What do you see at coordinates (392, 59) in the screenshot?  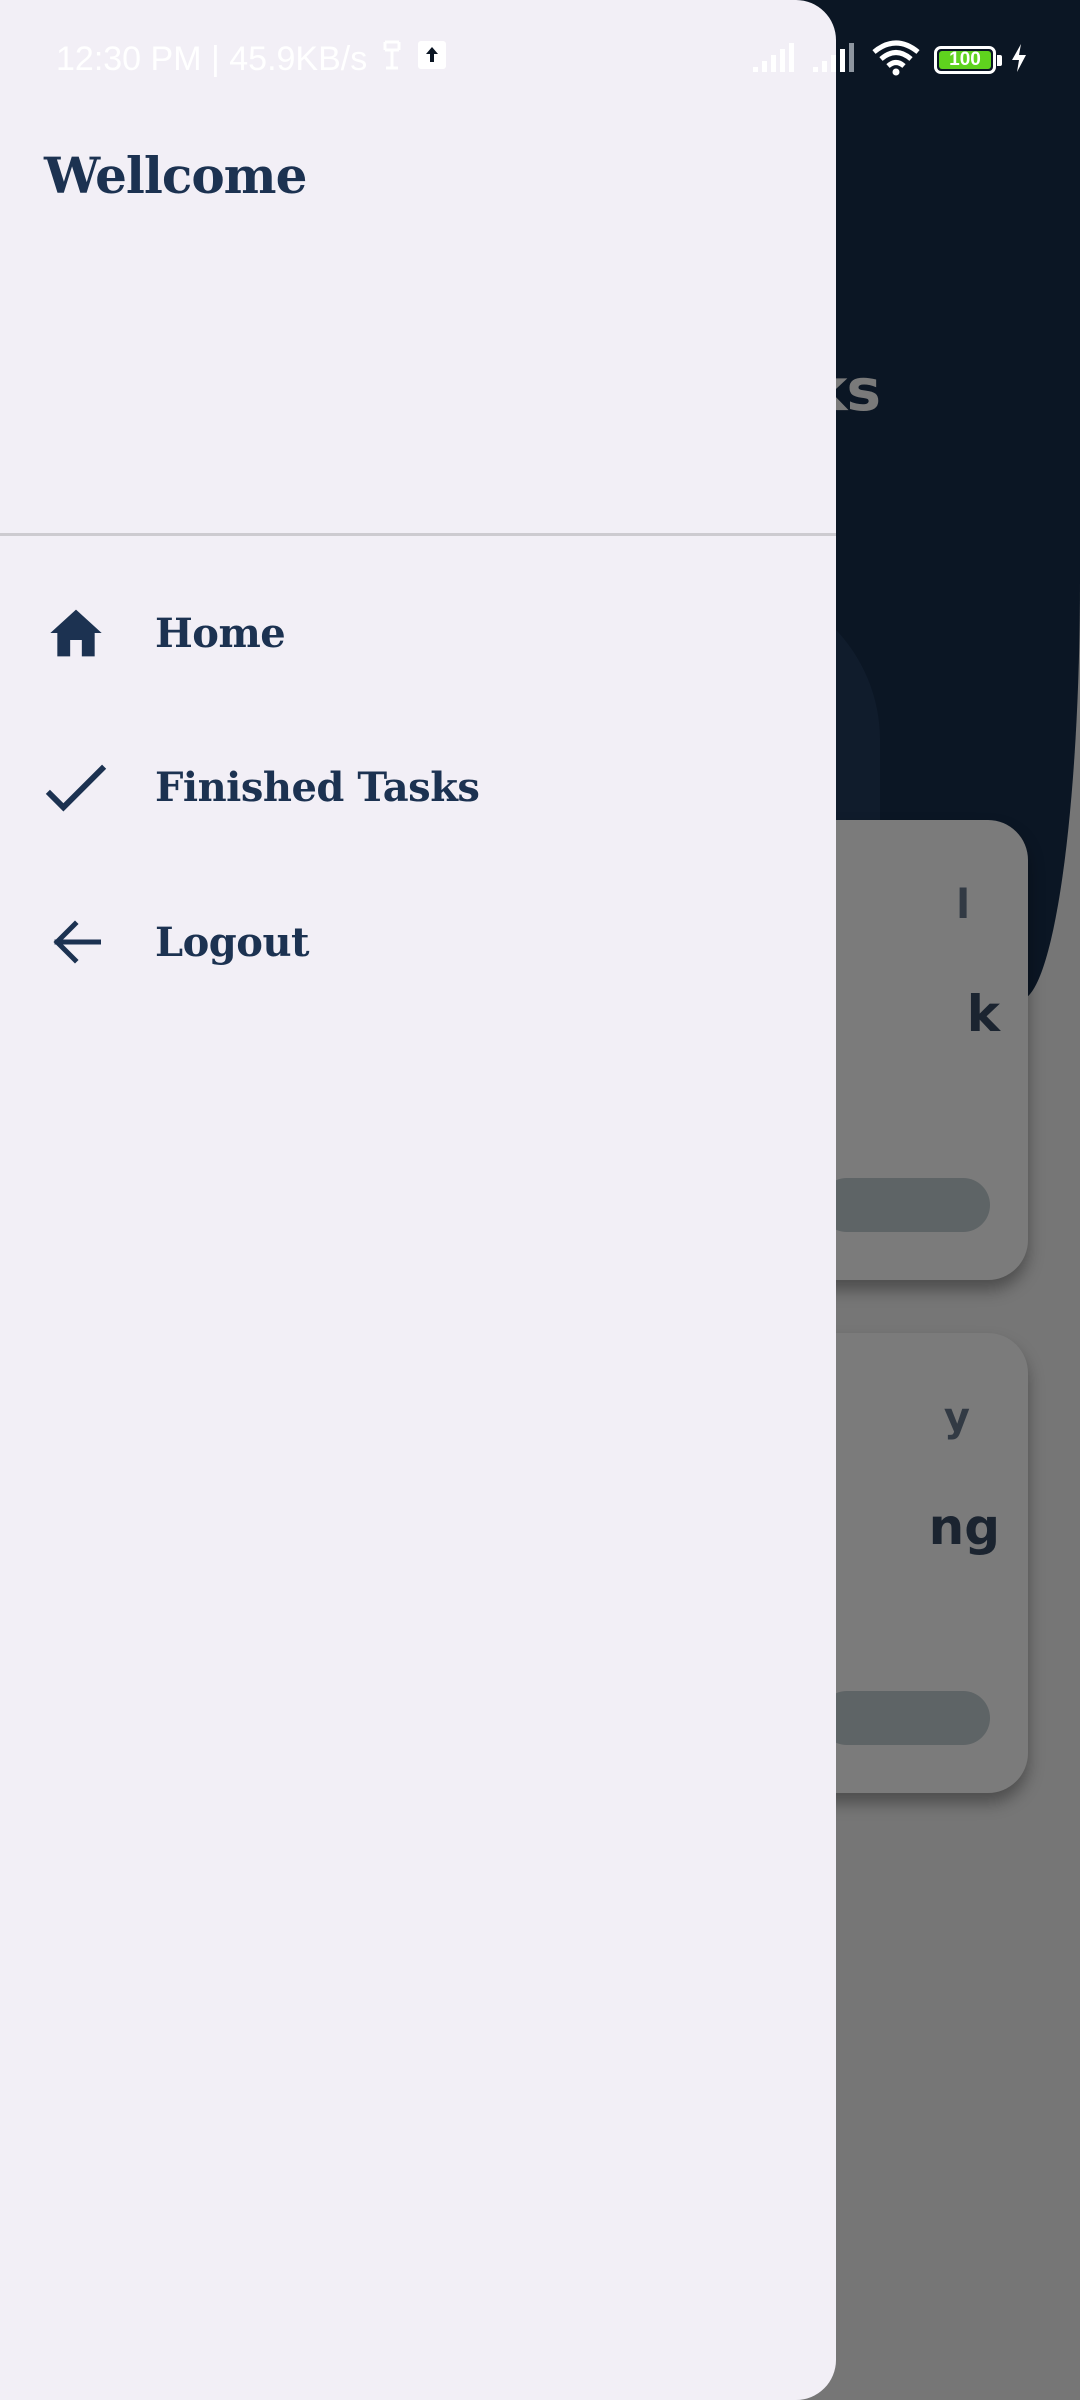 I see `notification-icon` at bounding box center [392, 59].